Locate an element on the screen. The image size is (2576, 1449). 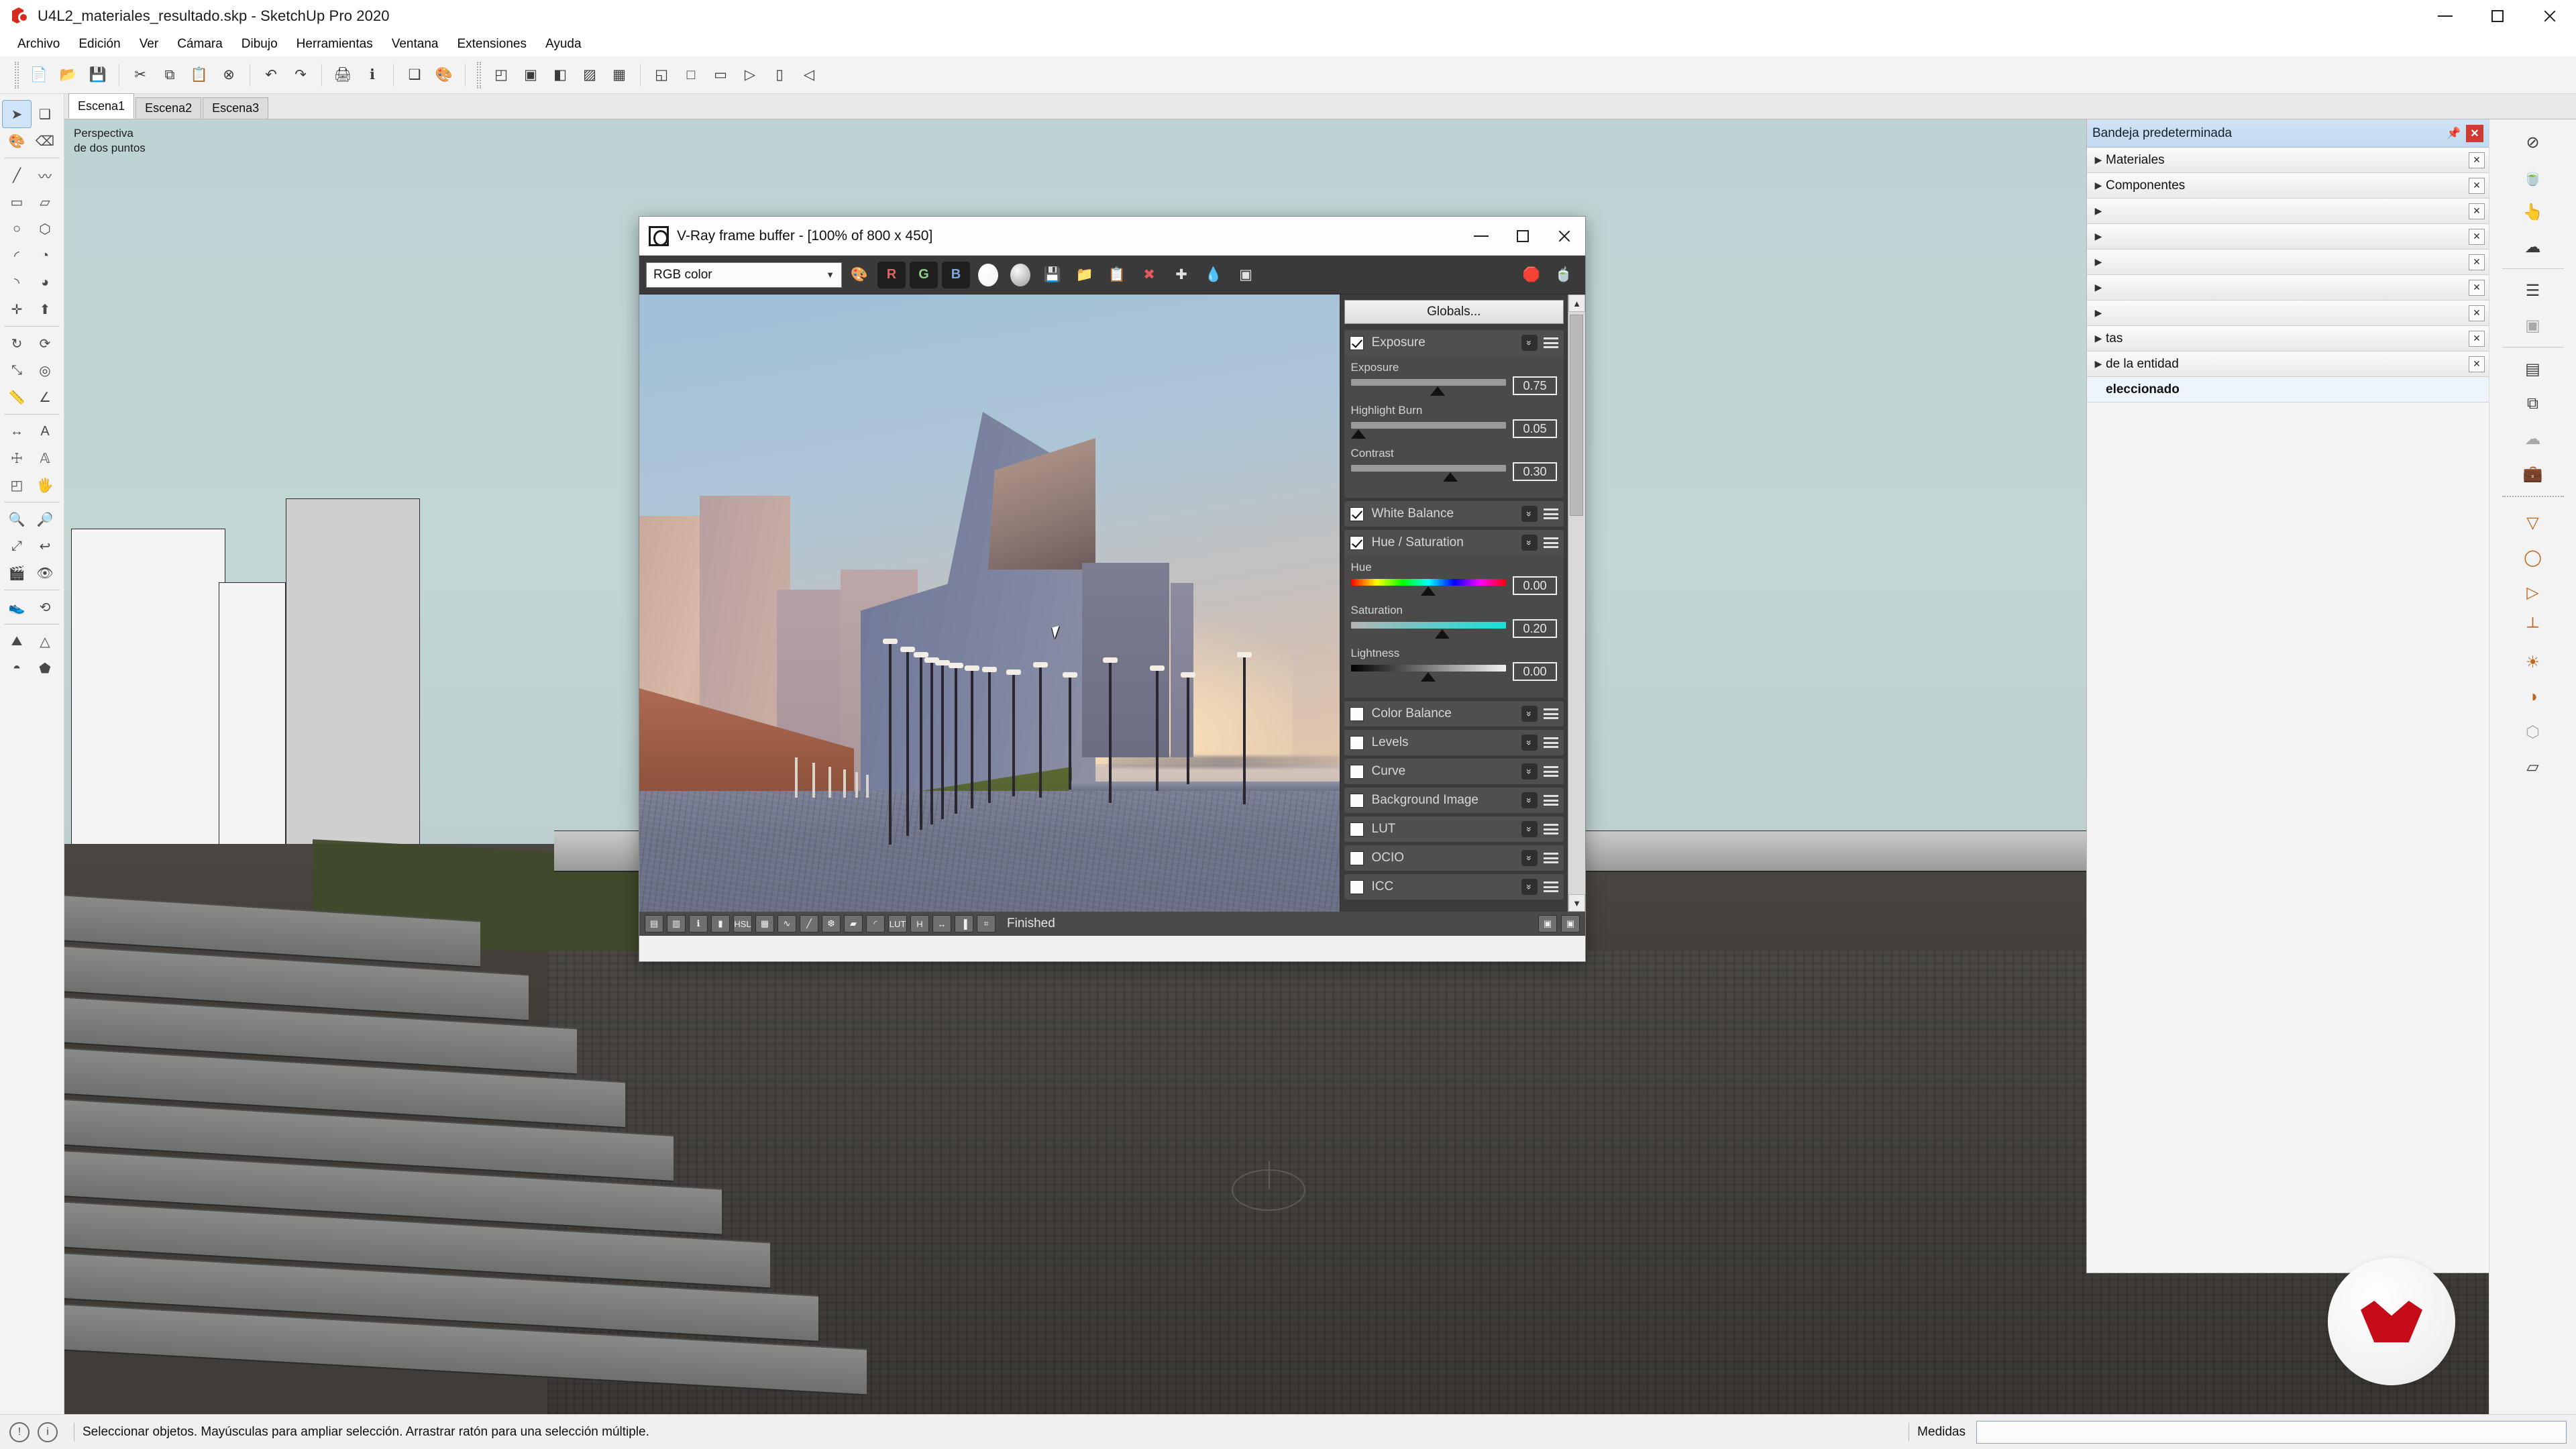
maximize-button is located at coordinates (2497, 16).